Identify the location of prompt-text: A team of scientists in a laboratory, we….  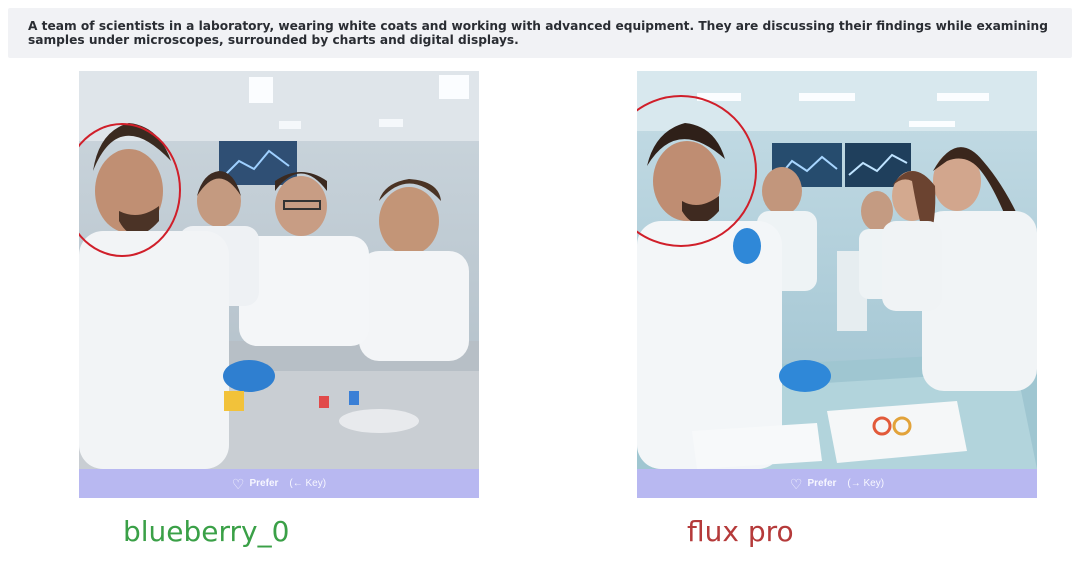
(540, 33).